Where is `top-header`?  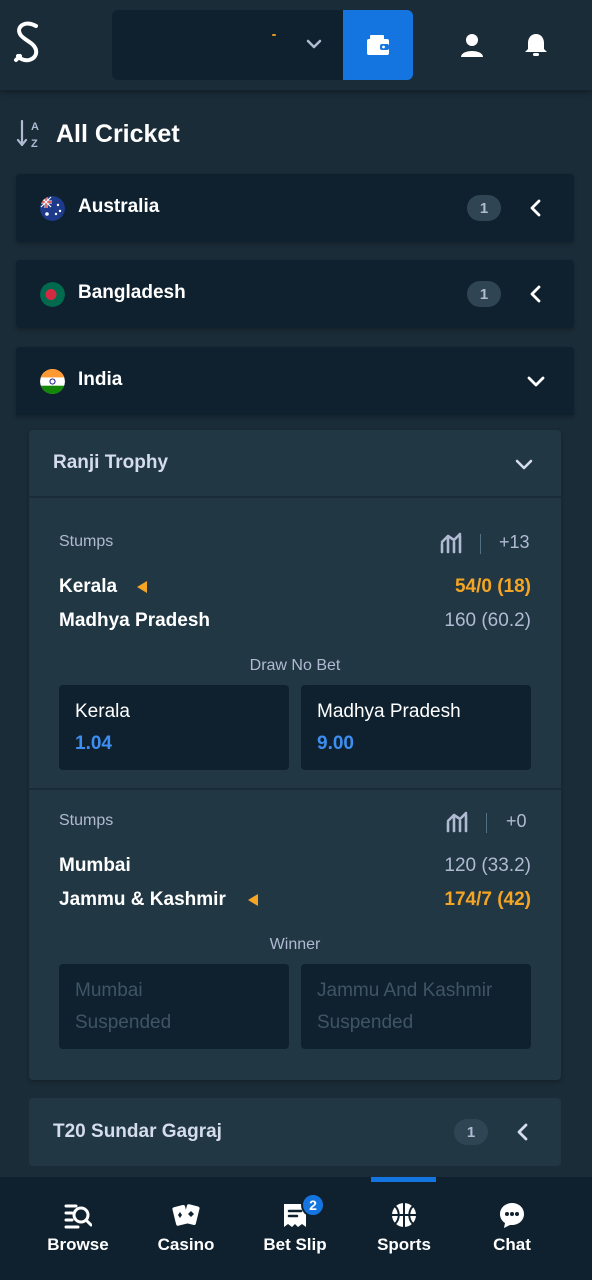
top-header is located at coordinates (296, 45).